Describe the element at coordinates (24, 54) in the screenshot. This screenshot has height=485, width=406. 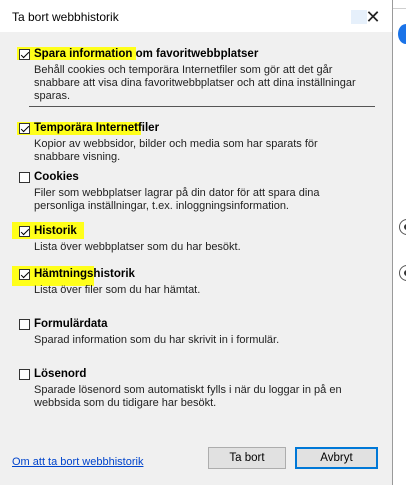
I see `preserve-favorites-checkbox` at that location.